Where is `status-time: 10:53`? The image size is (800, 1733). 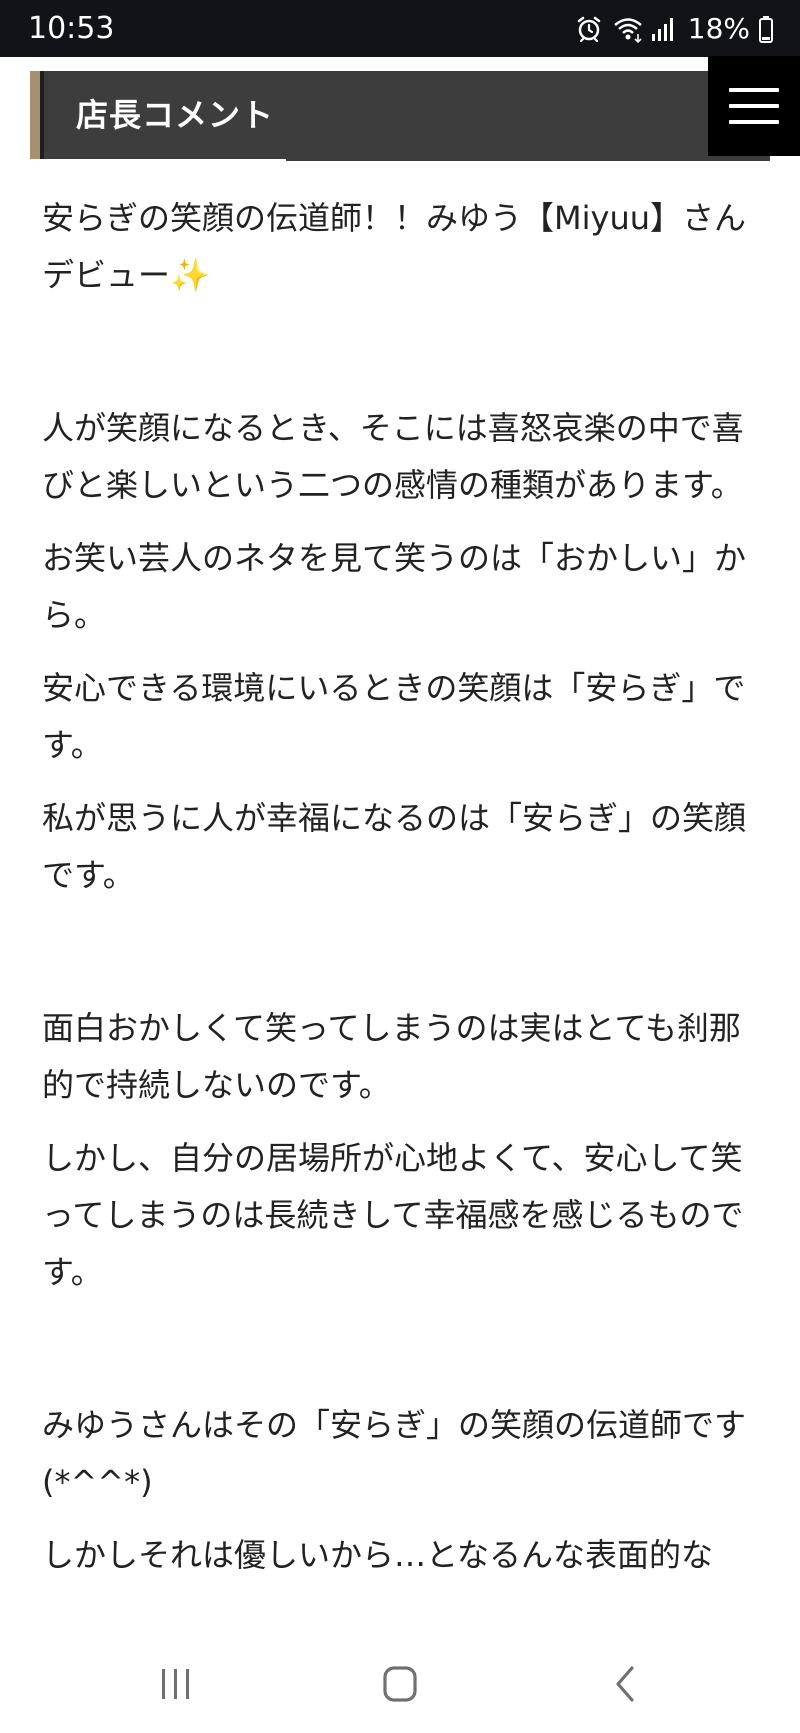
status-time: 10:53 is located at coordinates (71, 28).